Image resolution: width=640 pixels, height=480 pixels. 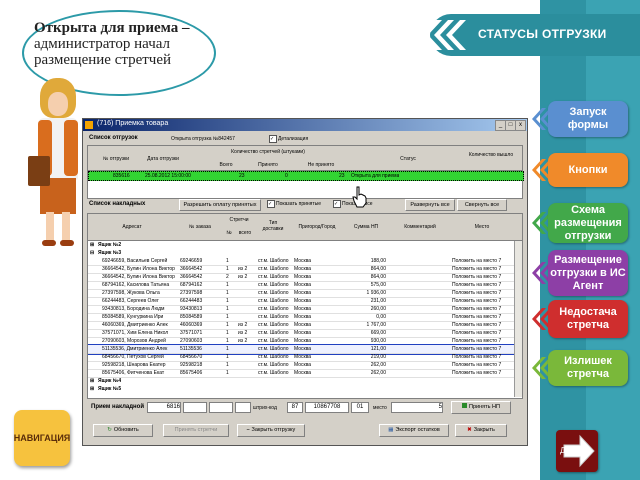 I want to click on detail-checkbox: ✓, so click(x=273, y=139).